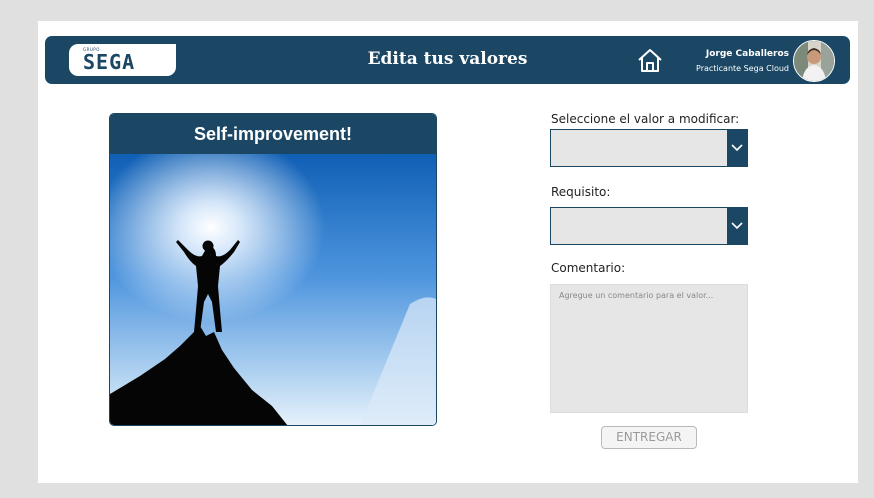 Image resolution: width=874 pixels, height=498 pixels. What do you see at coordinates (742, 68) in the screenshot?
I see `user-role: Practicante Sega Cloud` at bounding box center [742, 68].